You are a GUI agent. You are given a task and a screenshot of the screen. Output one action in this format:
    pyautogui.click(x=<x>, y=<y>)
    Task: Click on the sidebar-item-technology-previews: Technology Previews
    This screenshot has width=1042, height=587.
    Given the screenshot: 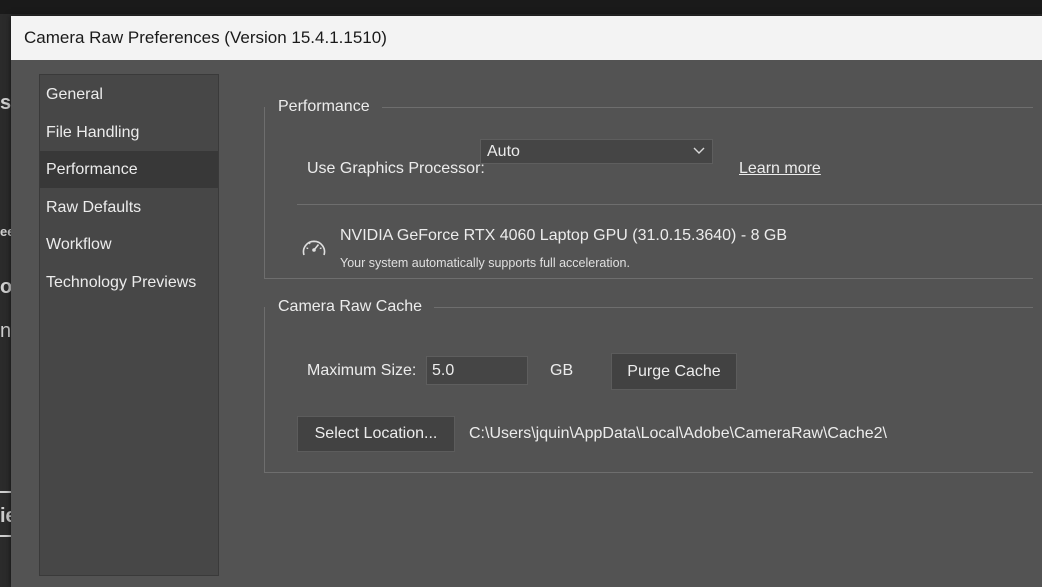 What is the action you would take?
    pyautogui.click(x=129, y=282)
    